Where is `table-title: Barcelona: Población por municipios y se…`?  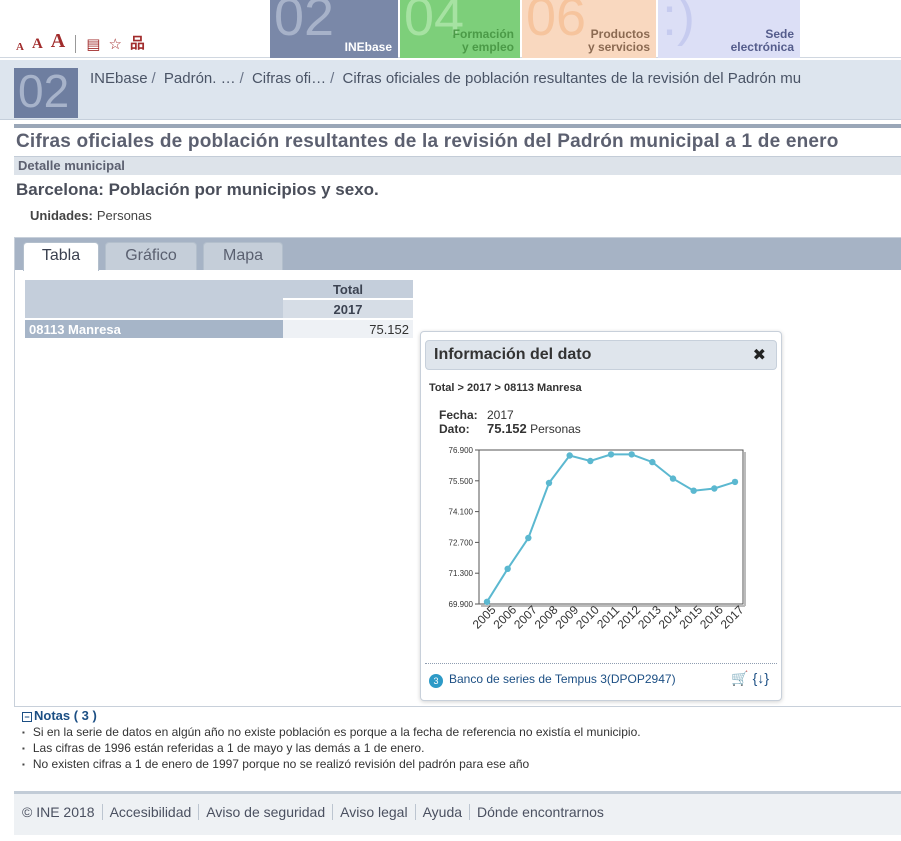 table-title: Barcelona: Población por municipios y se… is located at coordinates (197, 189).